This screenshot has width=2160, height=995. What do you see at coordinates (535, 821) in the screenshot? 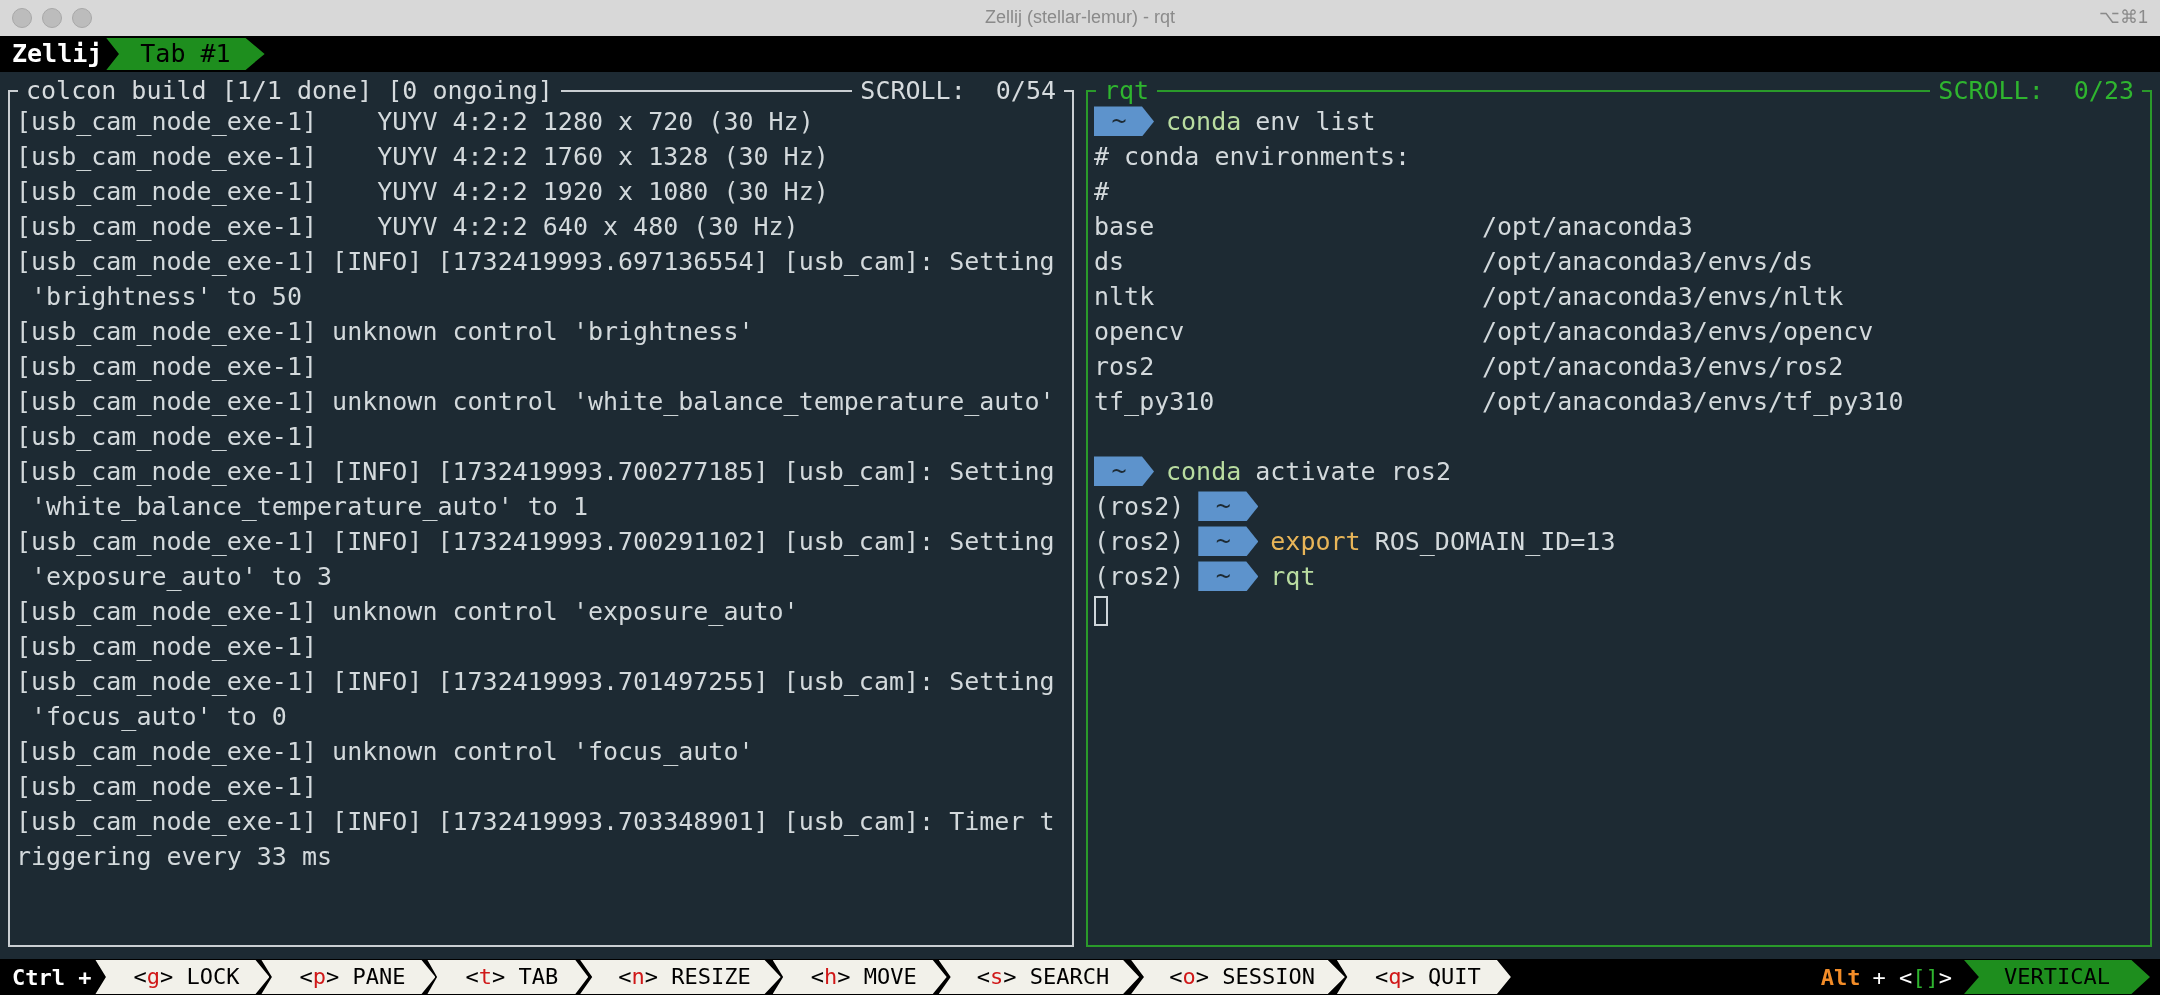
I see `terminal-line: [usb_cam_node_exe-1] [INFO] [1732419993.703348901] [usb_cam]: Timer t` at bounding box center [535, 821].